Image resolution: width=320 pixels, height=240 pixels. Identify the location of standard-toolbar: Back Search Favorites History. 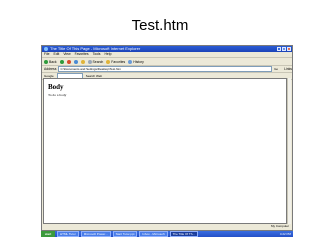
(167, 62).